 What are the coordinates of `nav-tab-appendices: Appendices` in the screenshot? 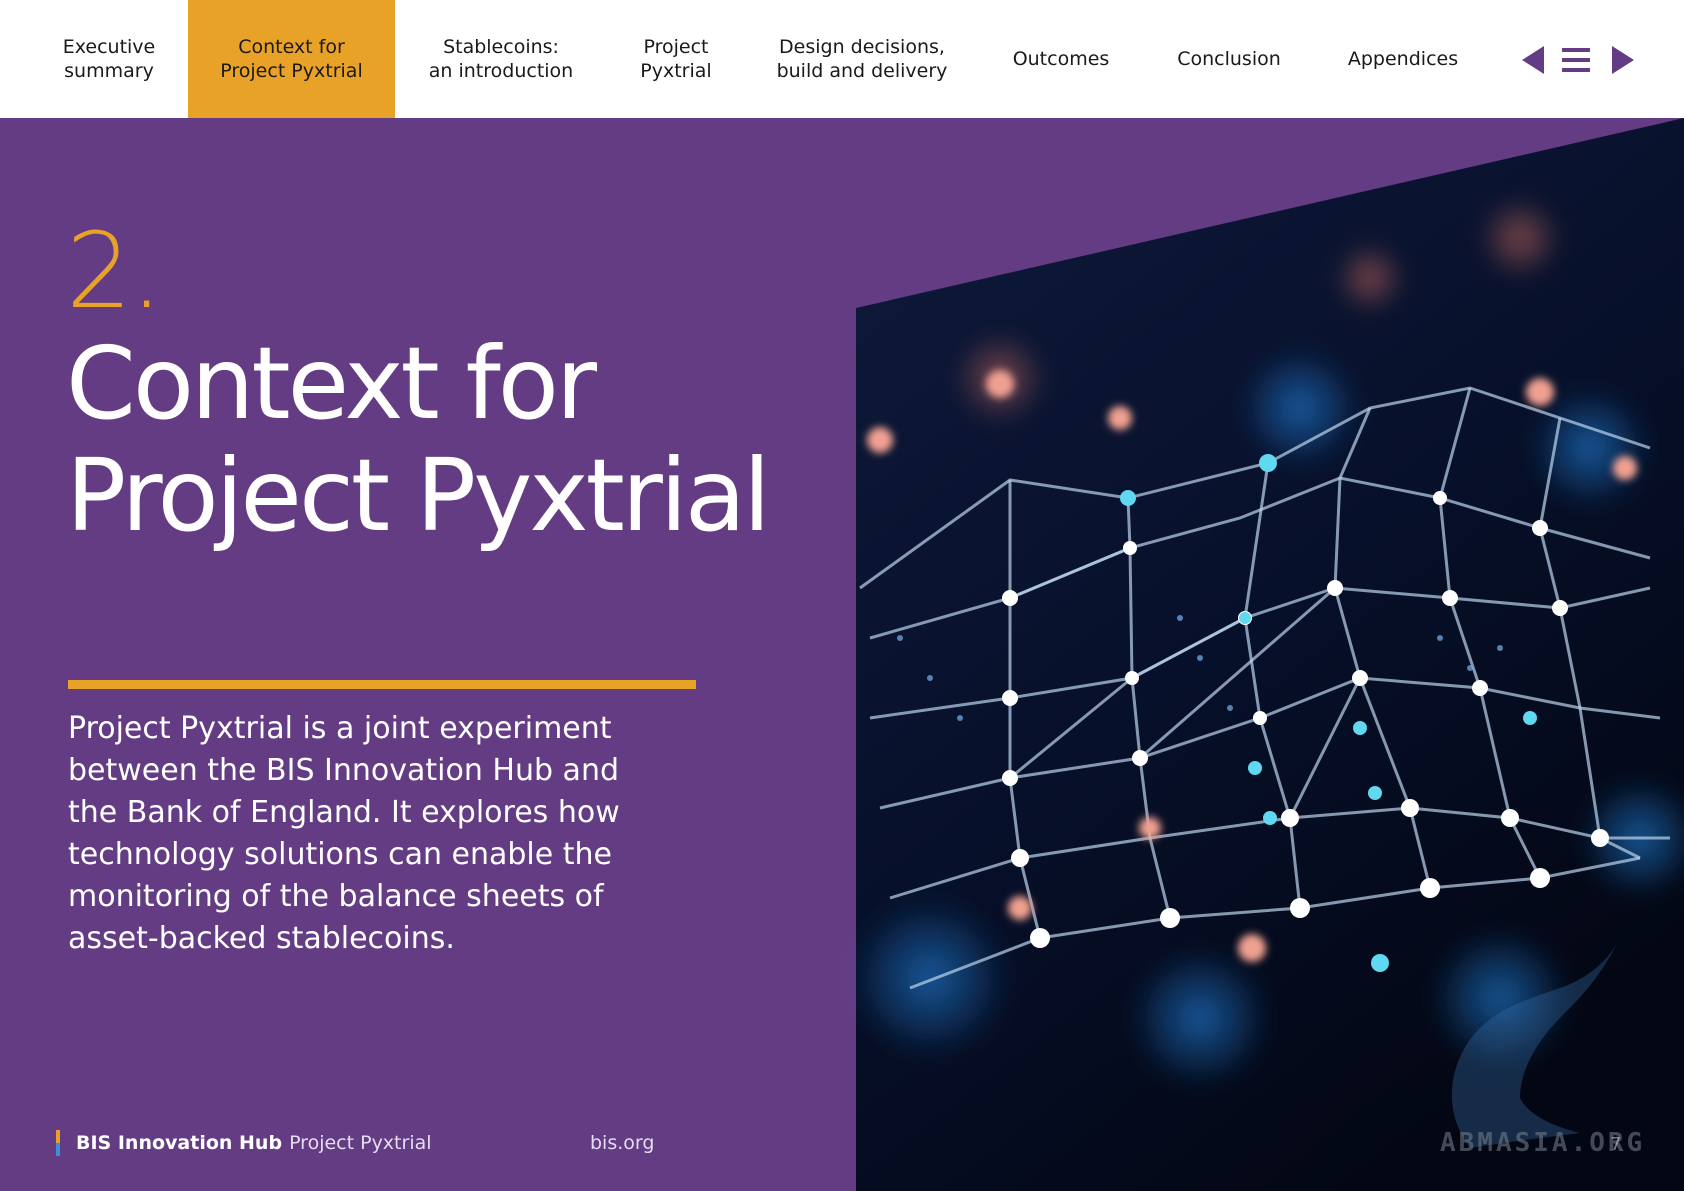 It's located at (1403, 59).